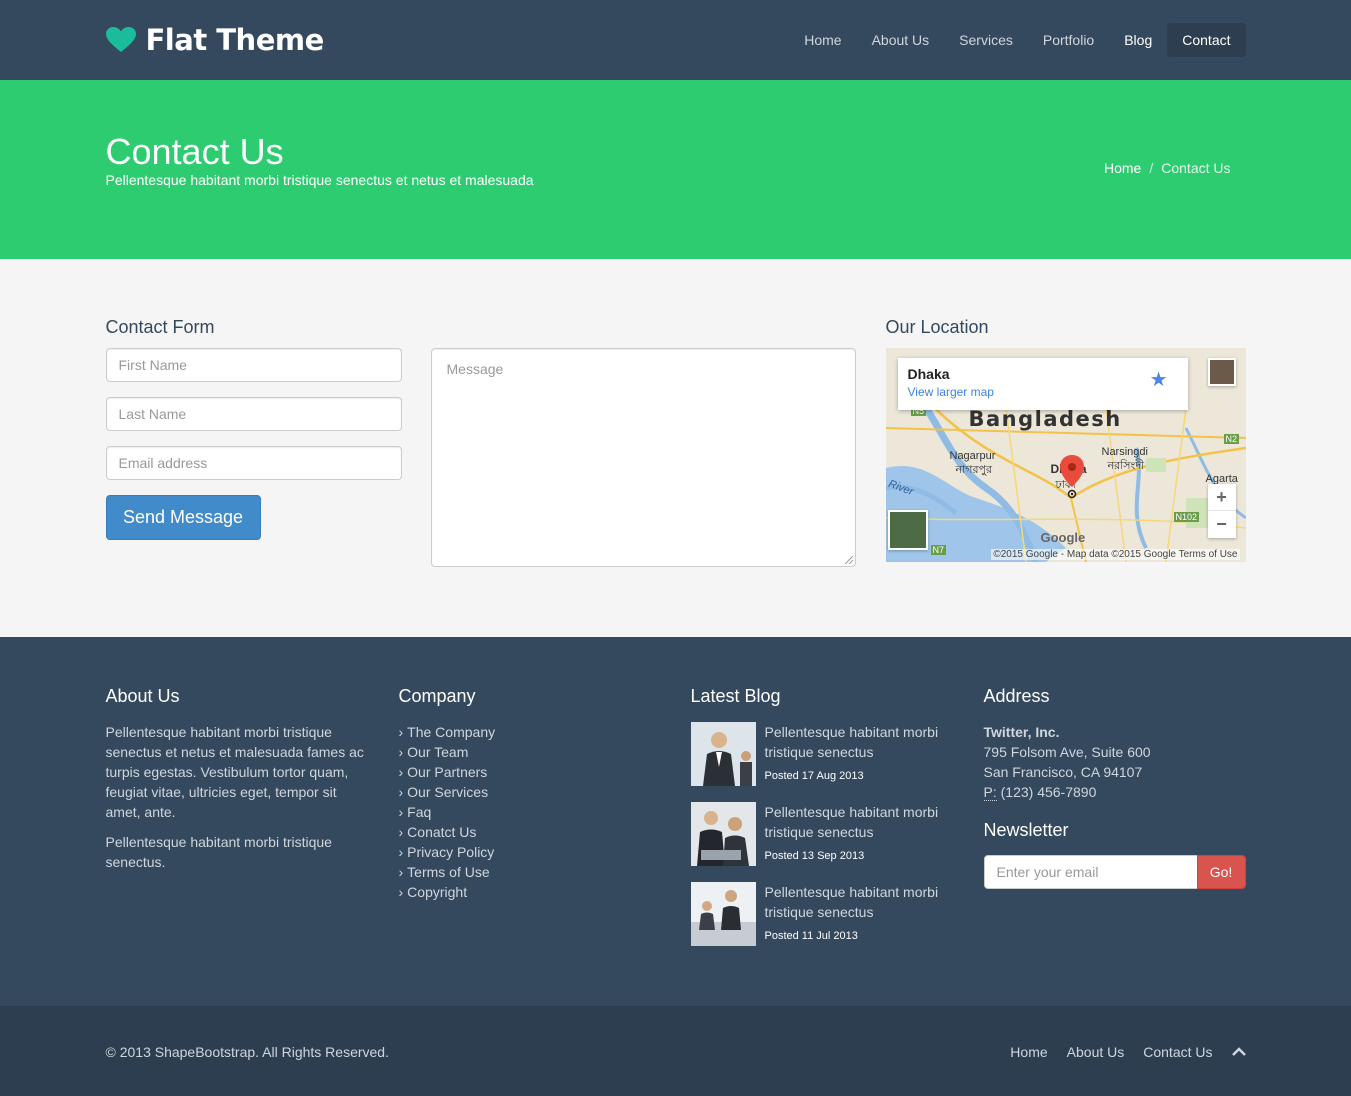 This screenshot has width=1351, height=1096. Describe the element at coordinates (1126, 466) in the screenshot. I see `map-label-narsingdi-bn: নরসিংদী` at that location.